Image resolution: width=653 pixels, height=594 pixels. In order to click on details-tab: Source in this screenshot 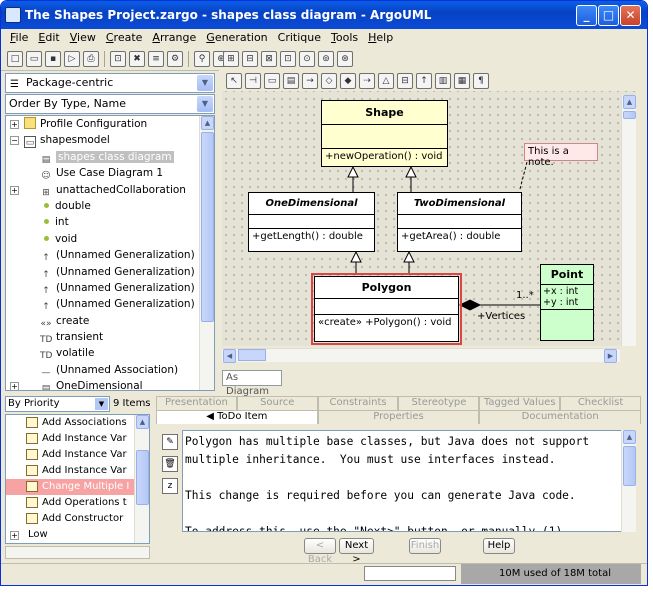, I will do `click(277, 403)`.